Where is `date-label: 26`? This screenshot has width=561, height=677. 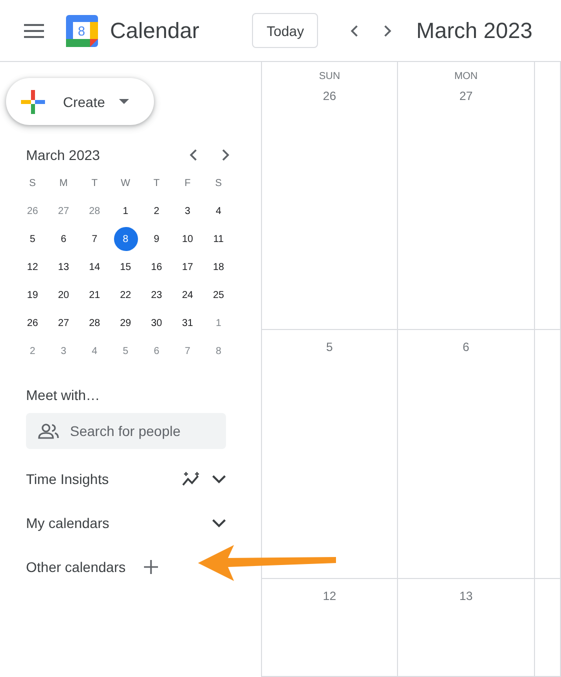 date-label: 26 is located at coordinates (329, 96).